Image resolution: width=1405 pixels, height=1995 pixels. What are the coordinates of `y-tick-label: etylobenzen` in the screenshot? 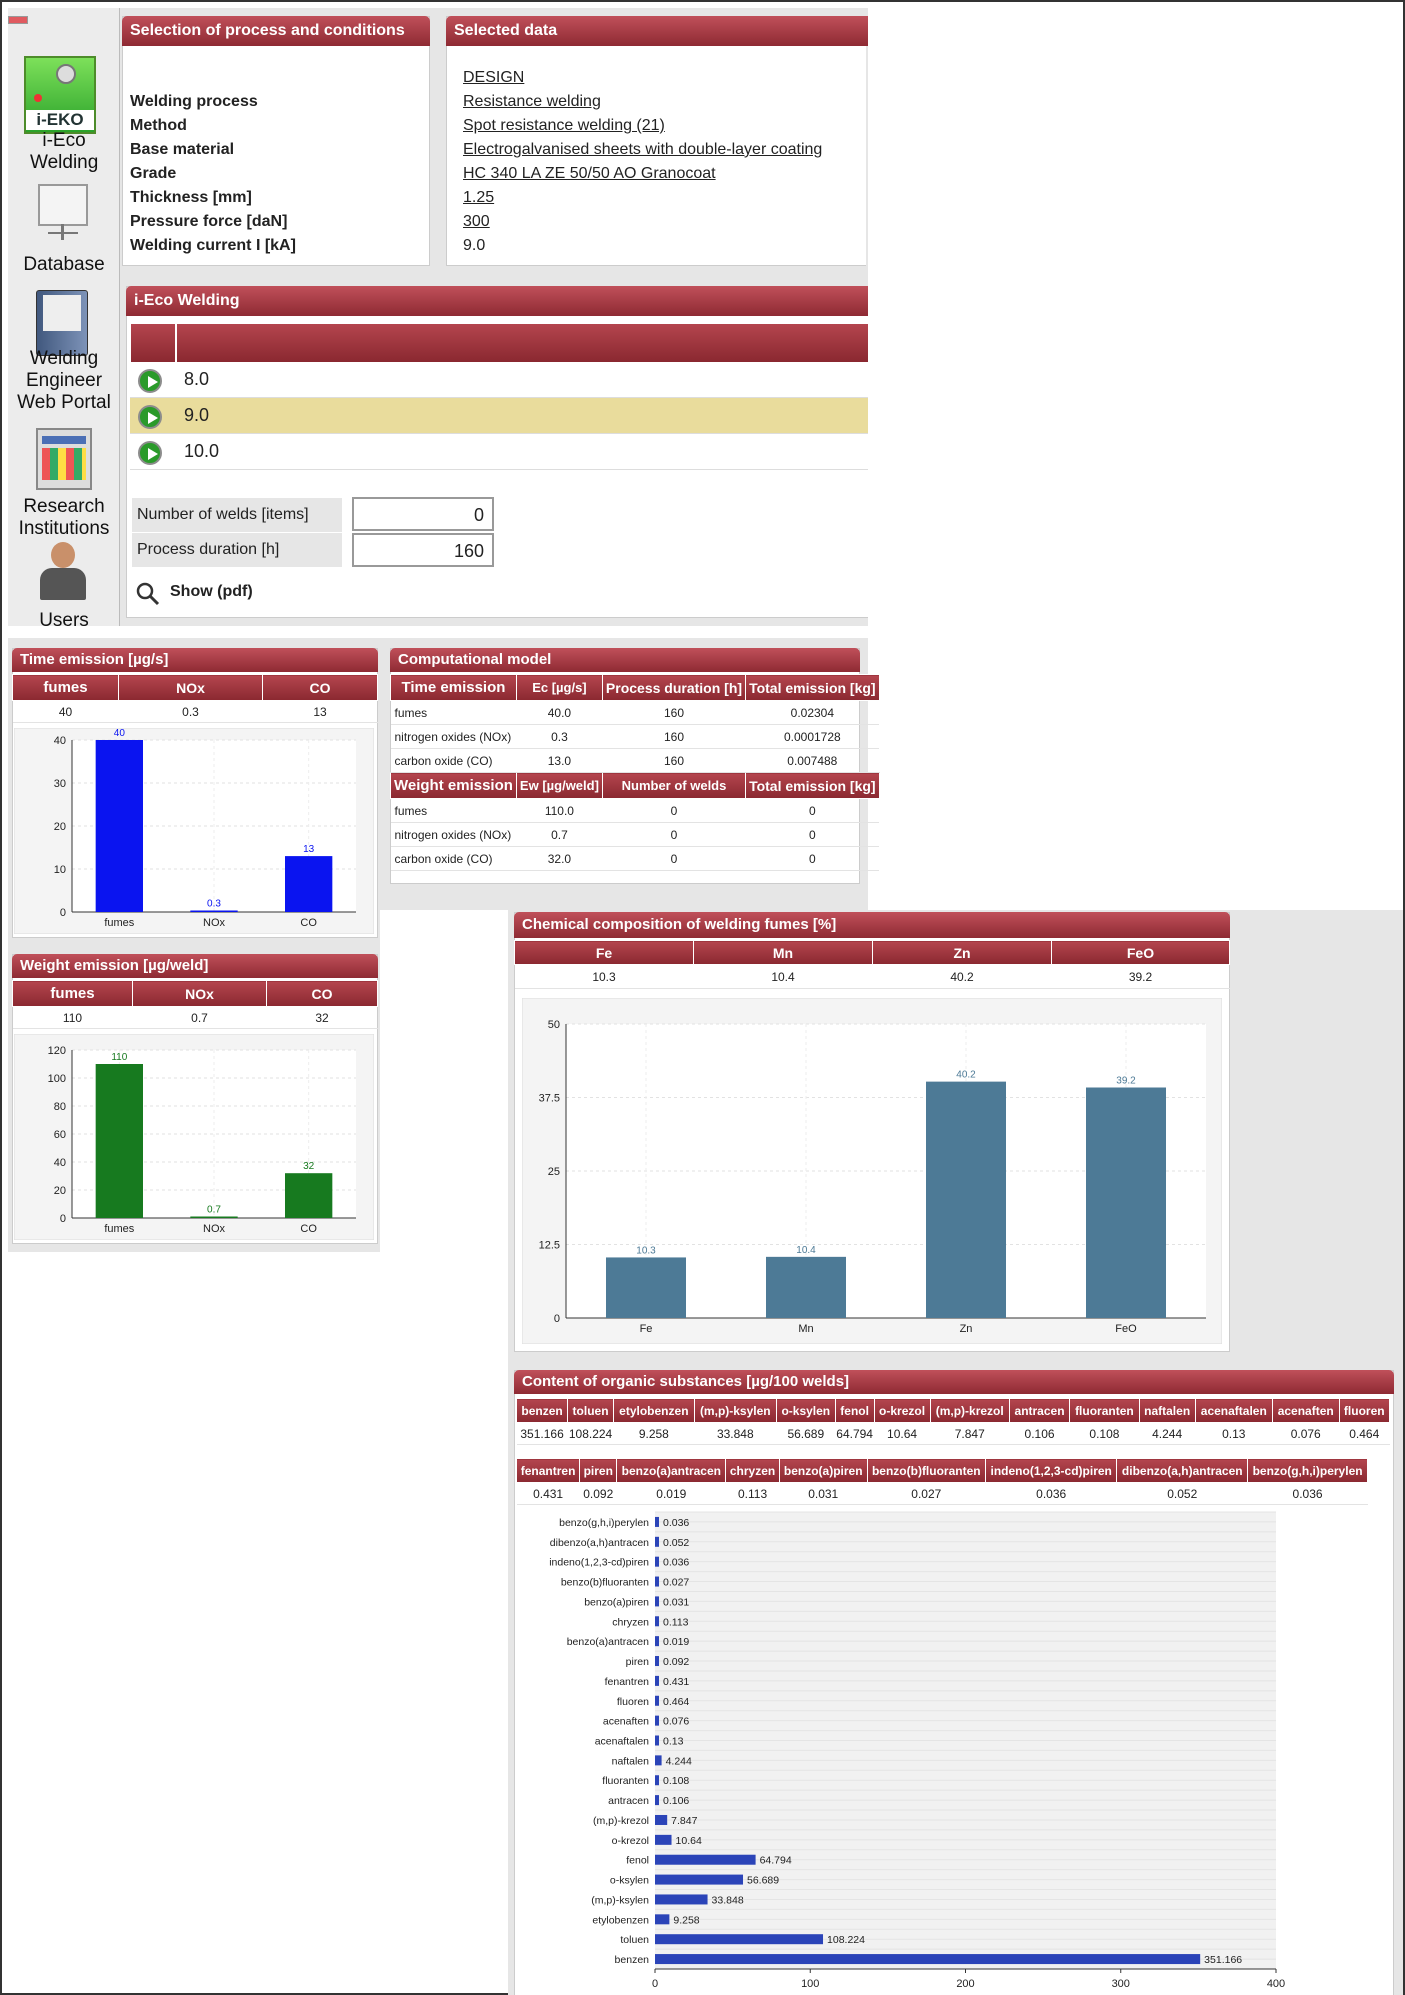 It's located at (620, 1920).